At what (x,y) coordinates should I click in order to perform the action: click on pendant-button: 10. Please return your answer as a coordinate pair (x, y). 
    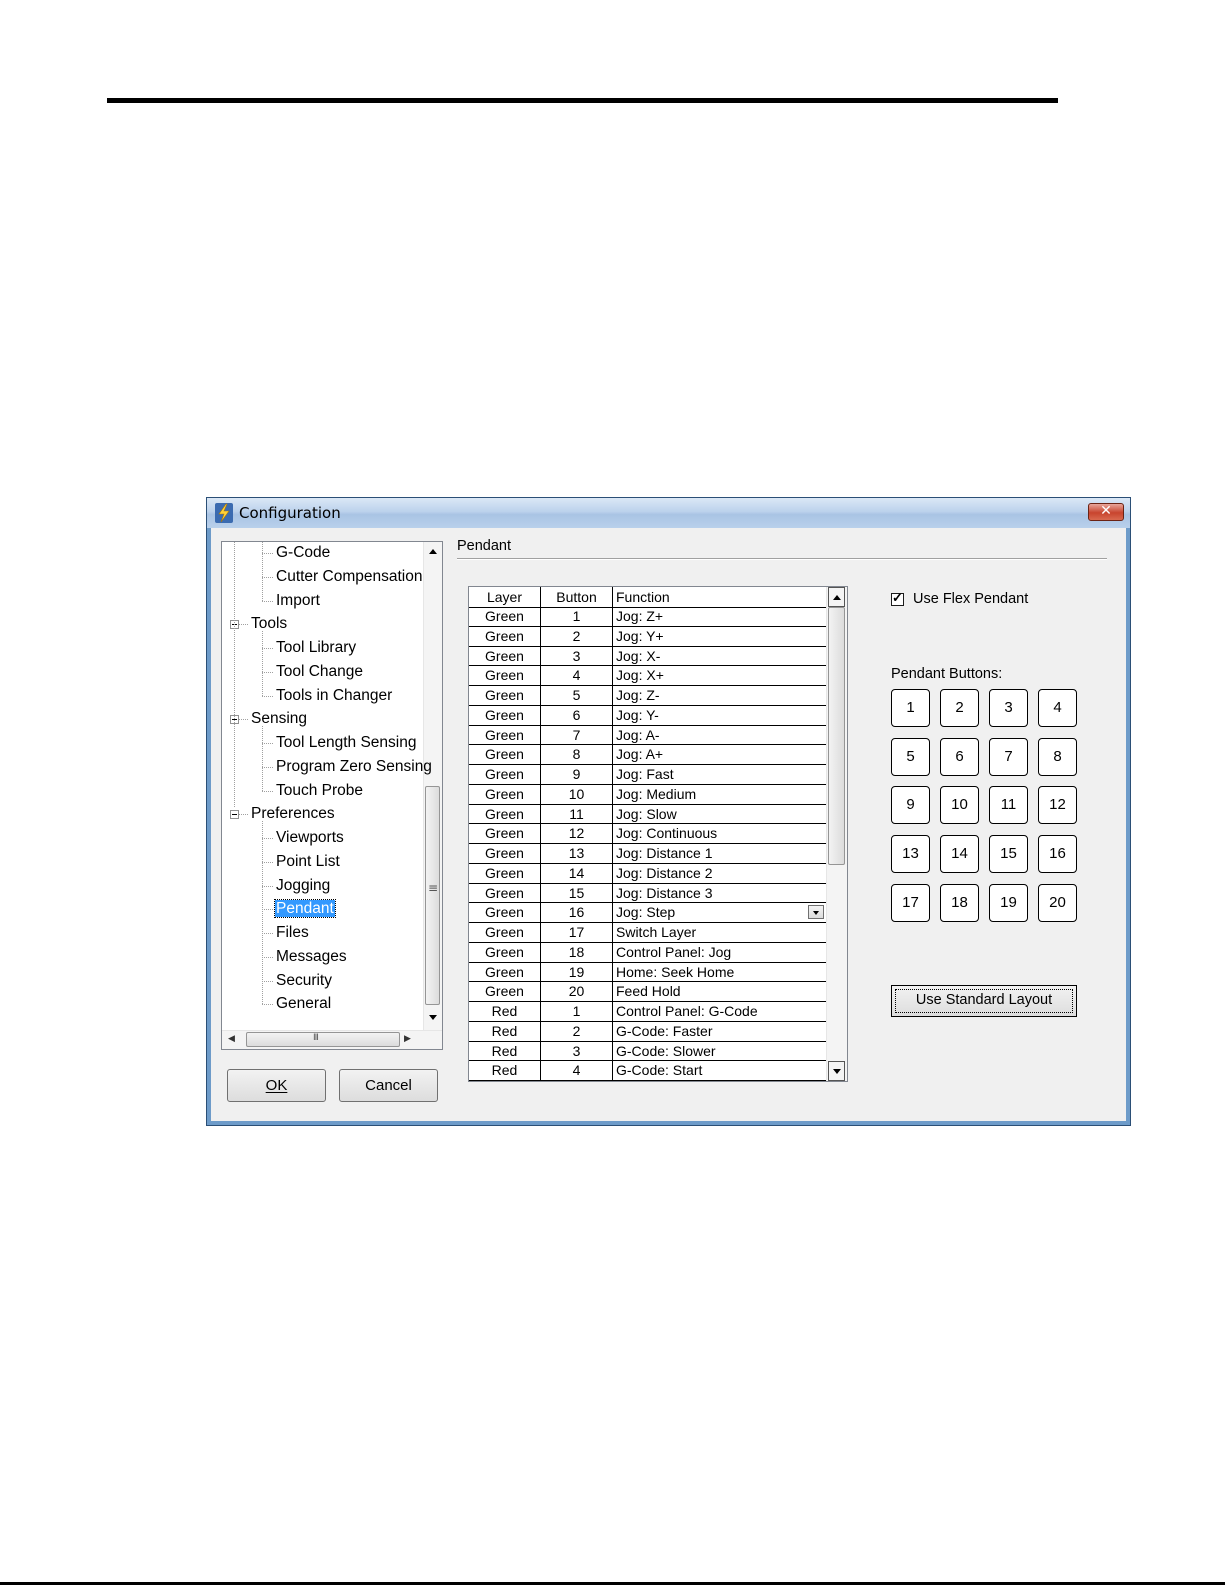
    Looking at the image, I should click on (959, 805).